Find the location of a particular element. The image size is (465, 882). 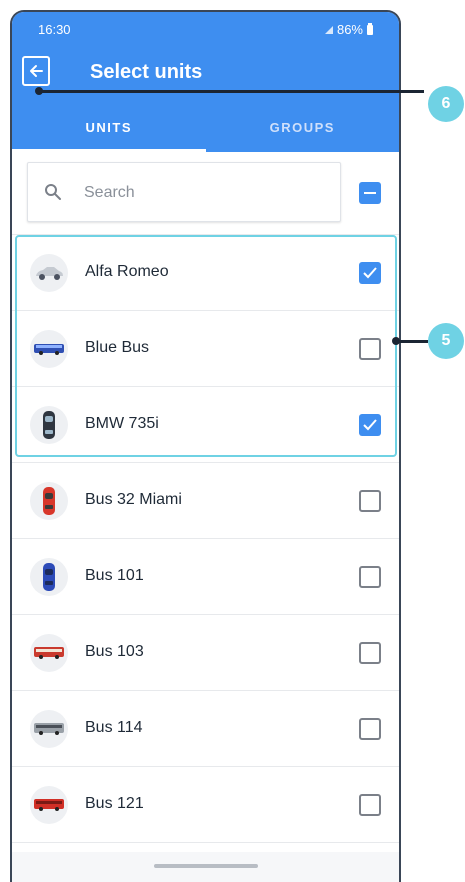

list-item: Bus 101 is located at coordinates (205, 576).